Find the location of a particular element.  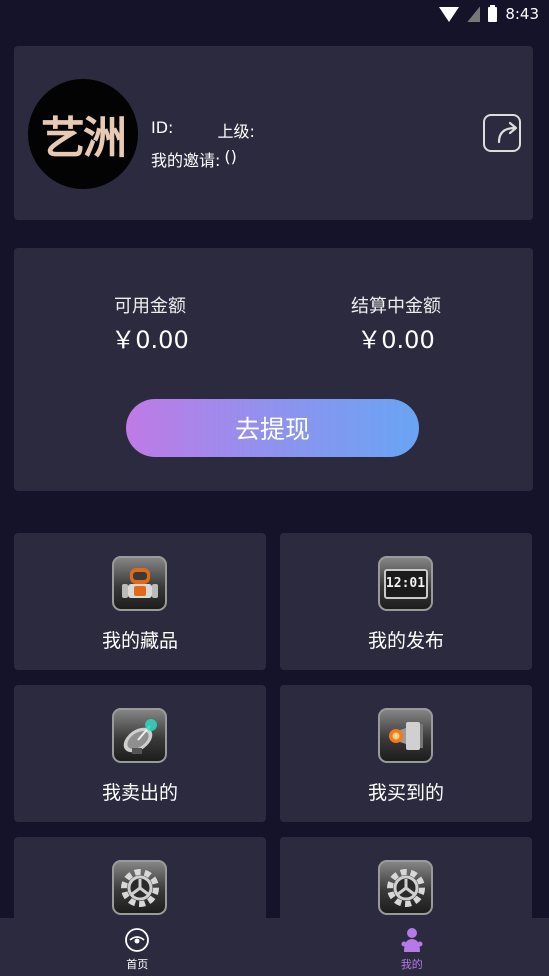

tile-label: 我买到的 is located at coordinates (405, 793).